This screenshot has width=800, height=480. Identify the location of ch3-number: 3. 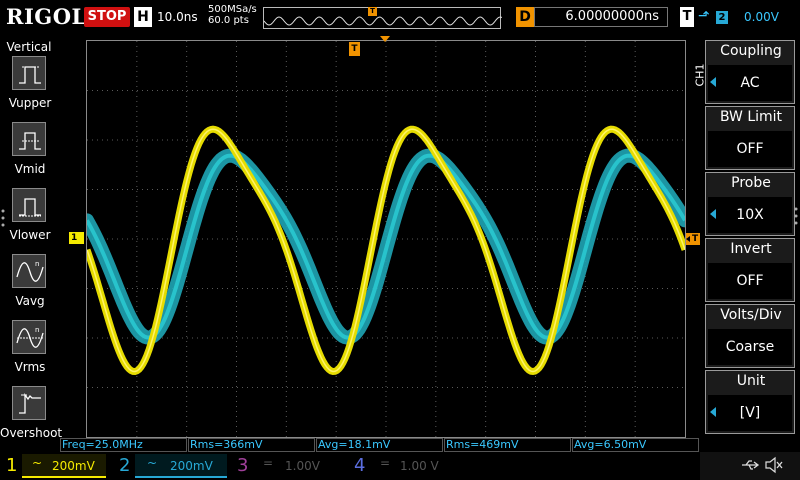
(243, 465).